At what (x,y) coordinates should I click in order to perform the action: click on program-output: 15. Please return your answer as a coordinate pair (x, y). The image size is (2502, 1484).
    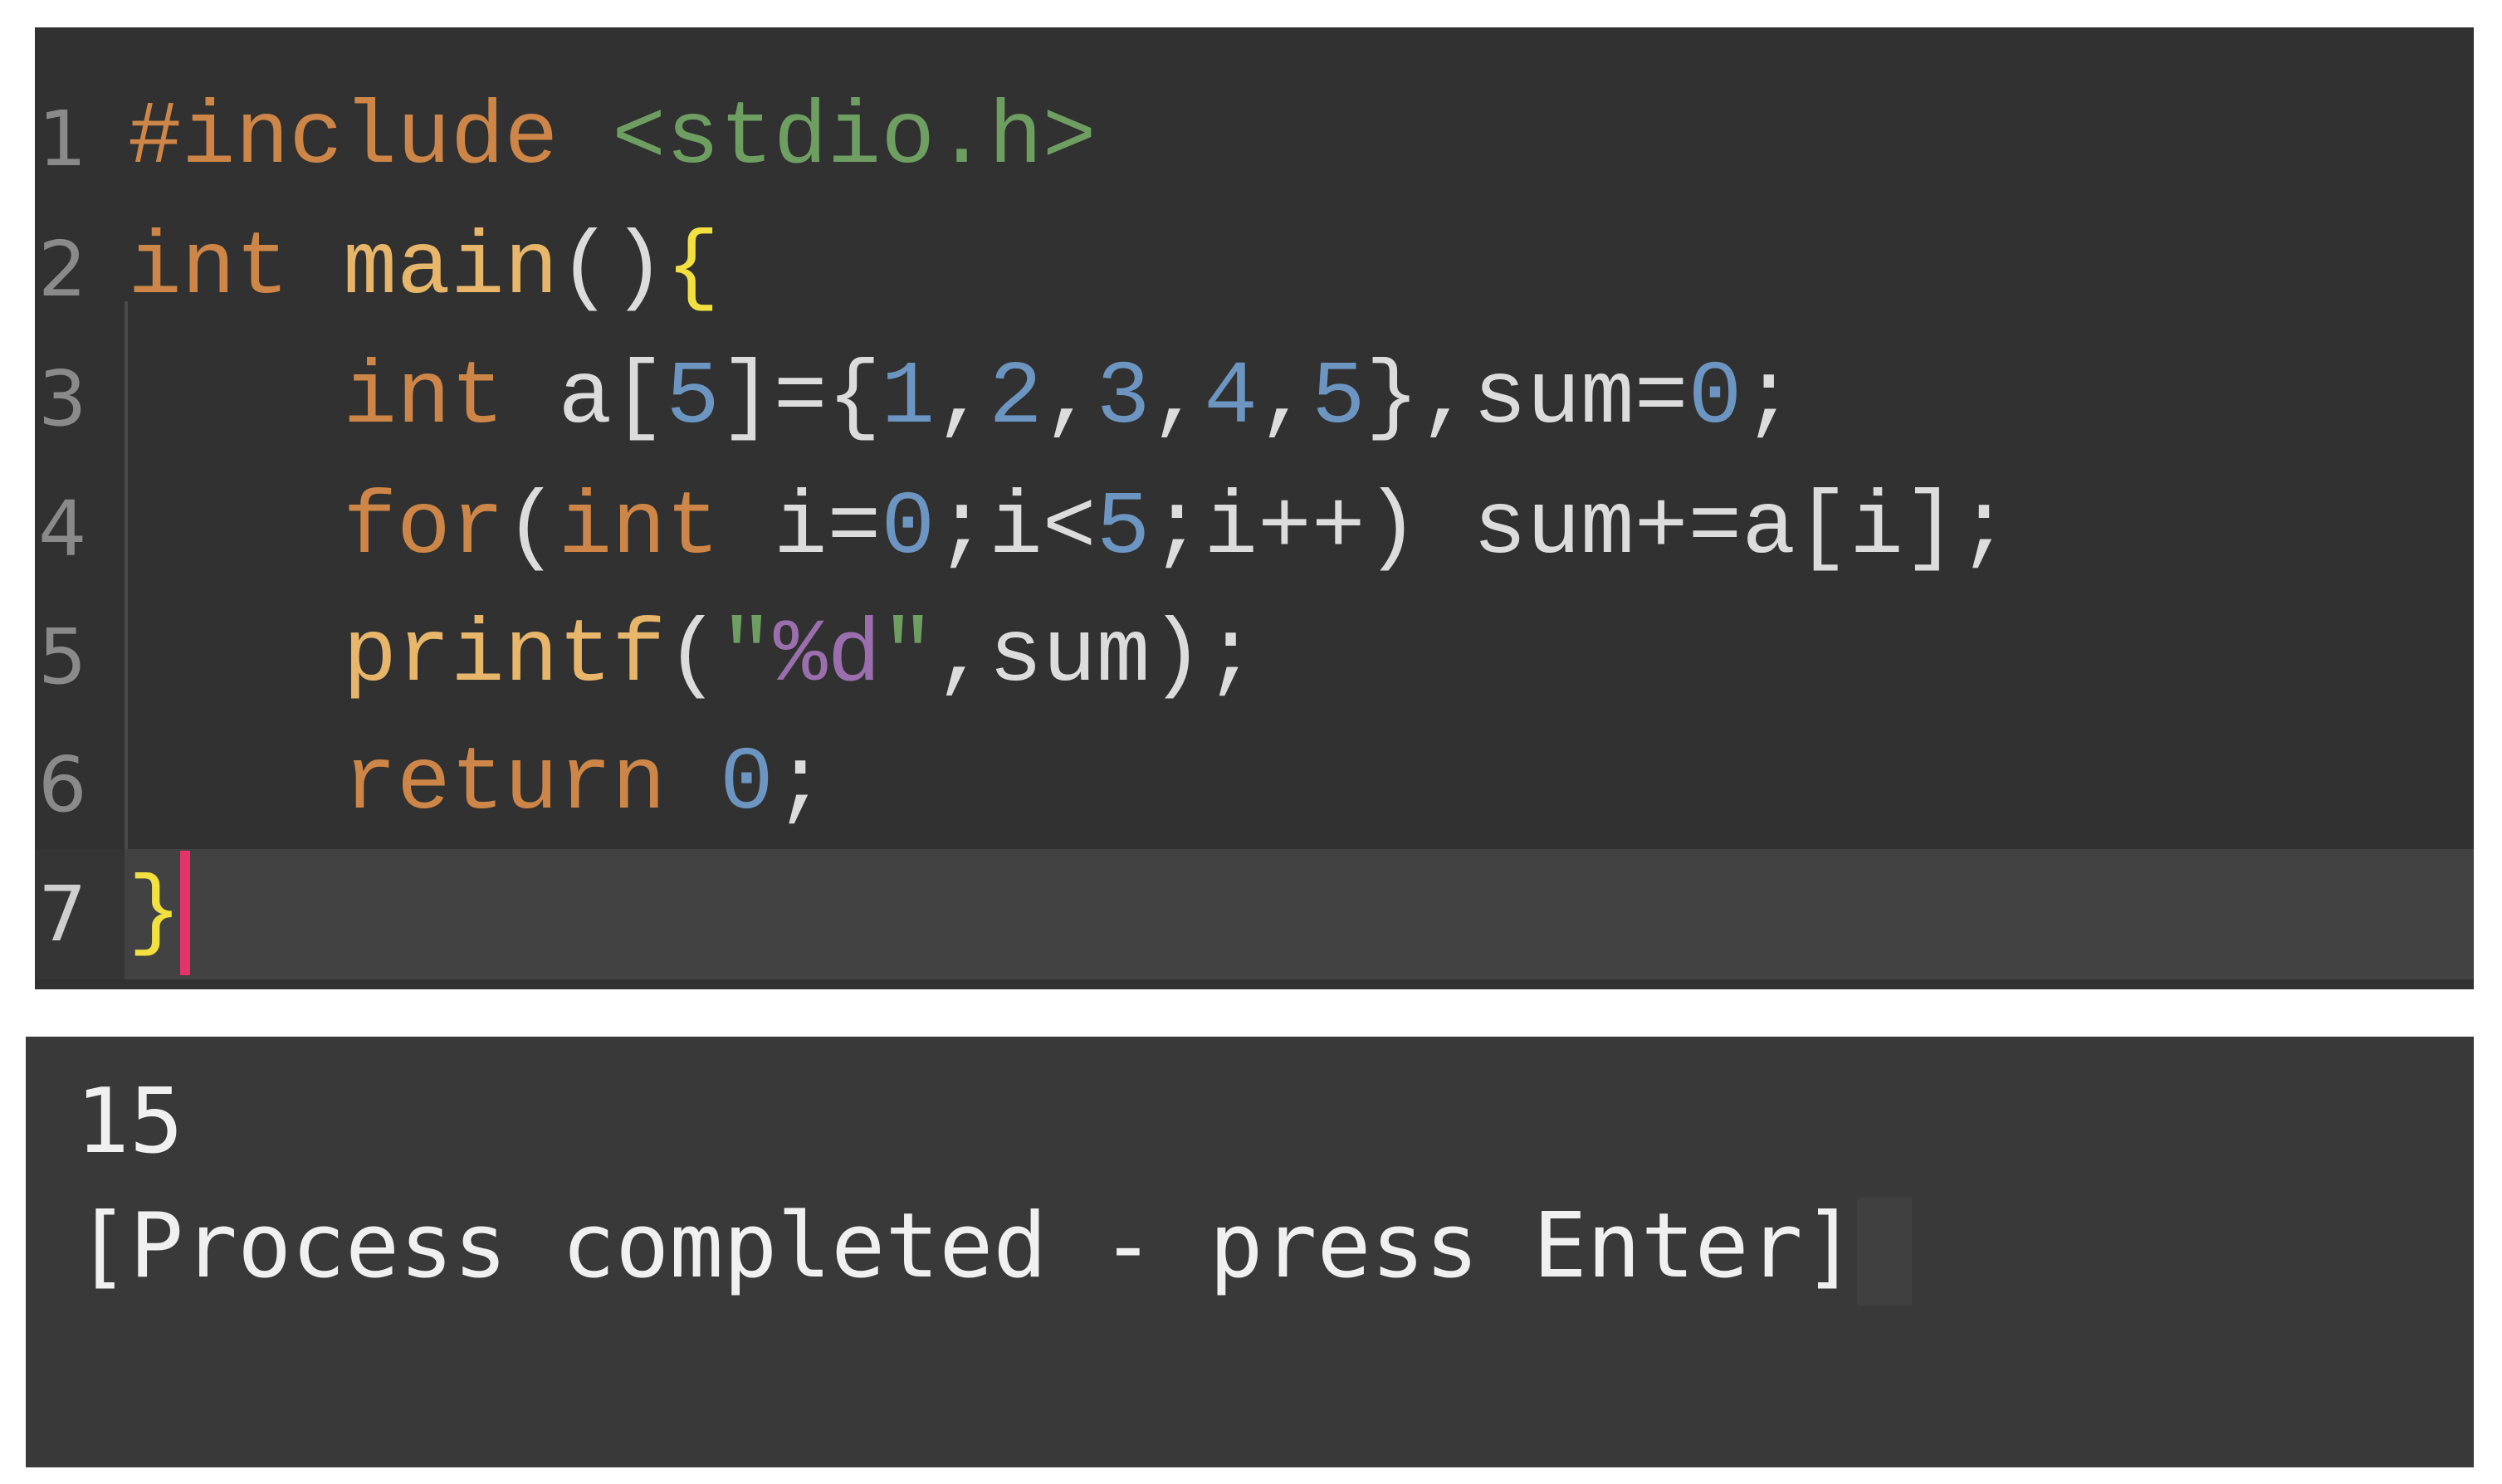
    Looking at the image, I should click on (130, 1122).